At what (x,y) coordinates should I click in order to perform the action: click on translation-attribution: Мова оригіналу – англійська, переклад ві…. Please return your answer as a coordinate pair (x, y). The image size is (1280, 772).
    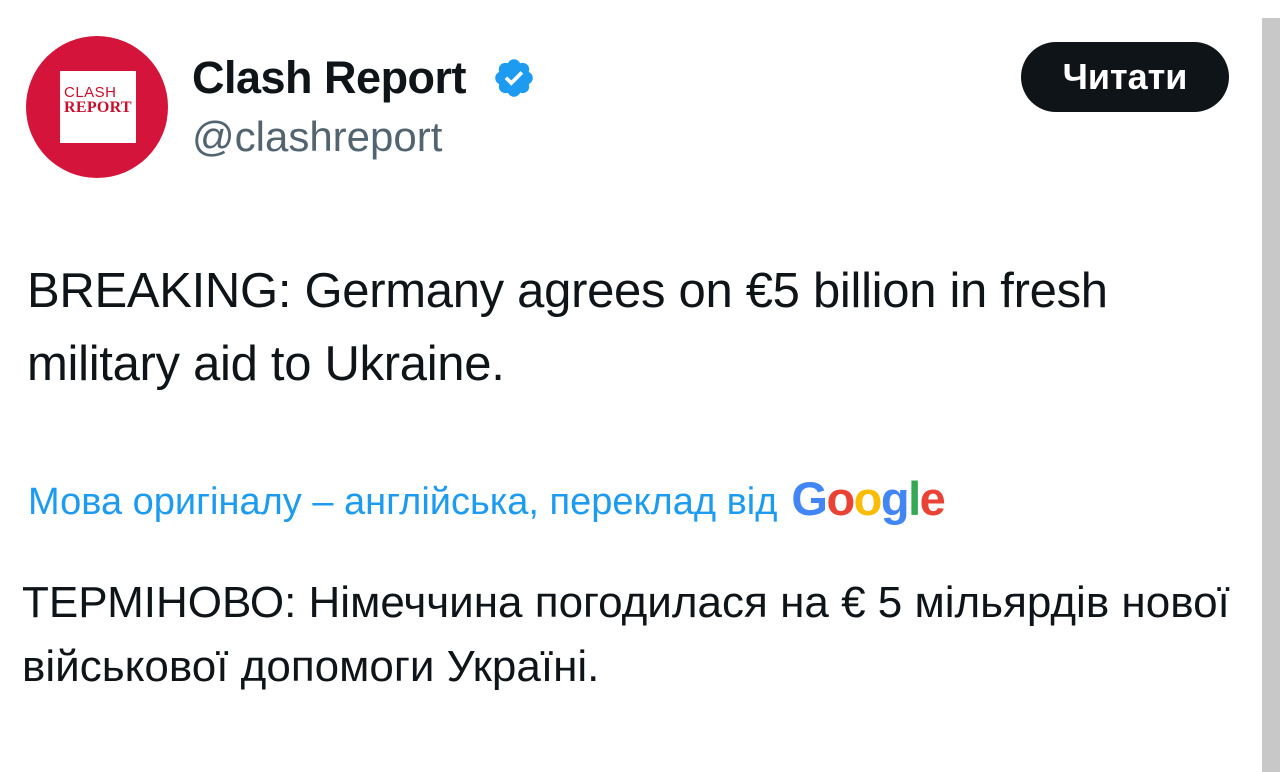
    Looking at the image, I should click on (487, 501).